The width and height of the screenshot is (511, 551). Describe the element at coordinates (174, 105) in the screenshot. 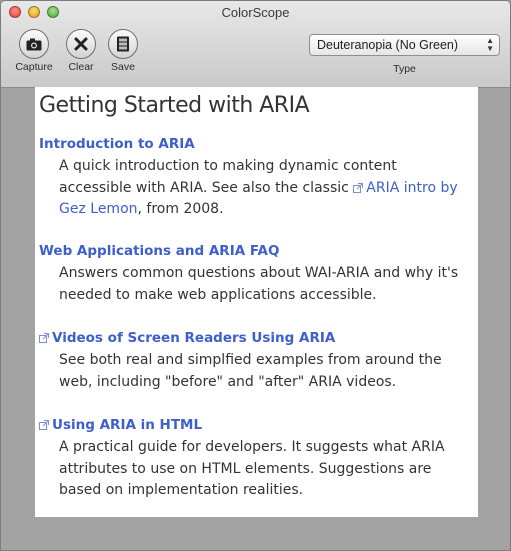

I see `page-heading: Getting Started with ARIA` at that location.